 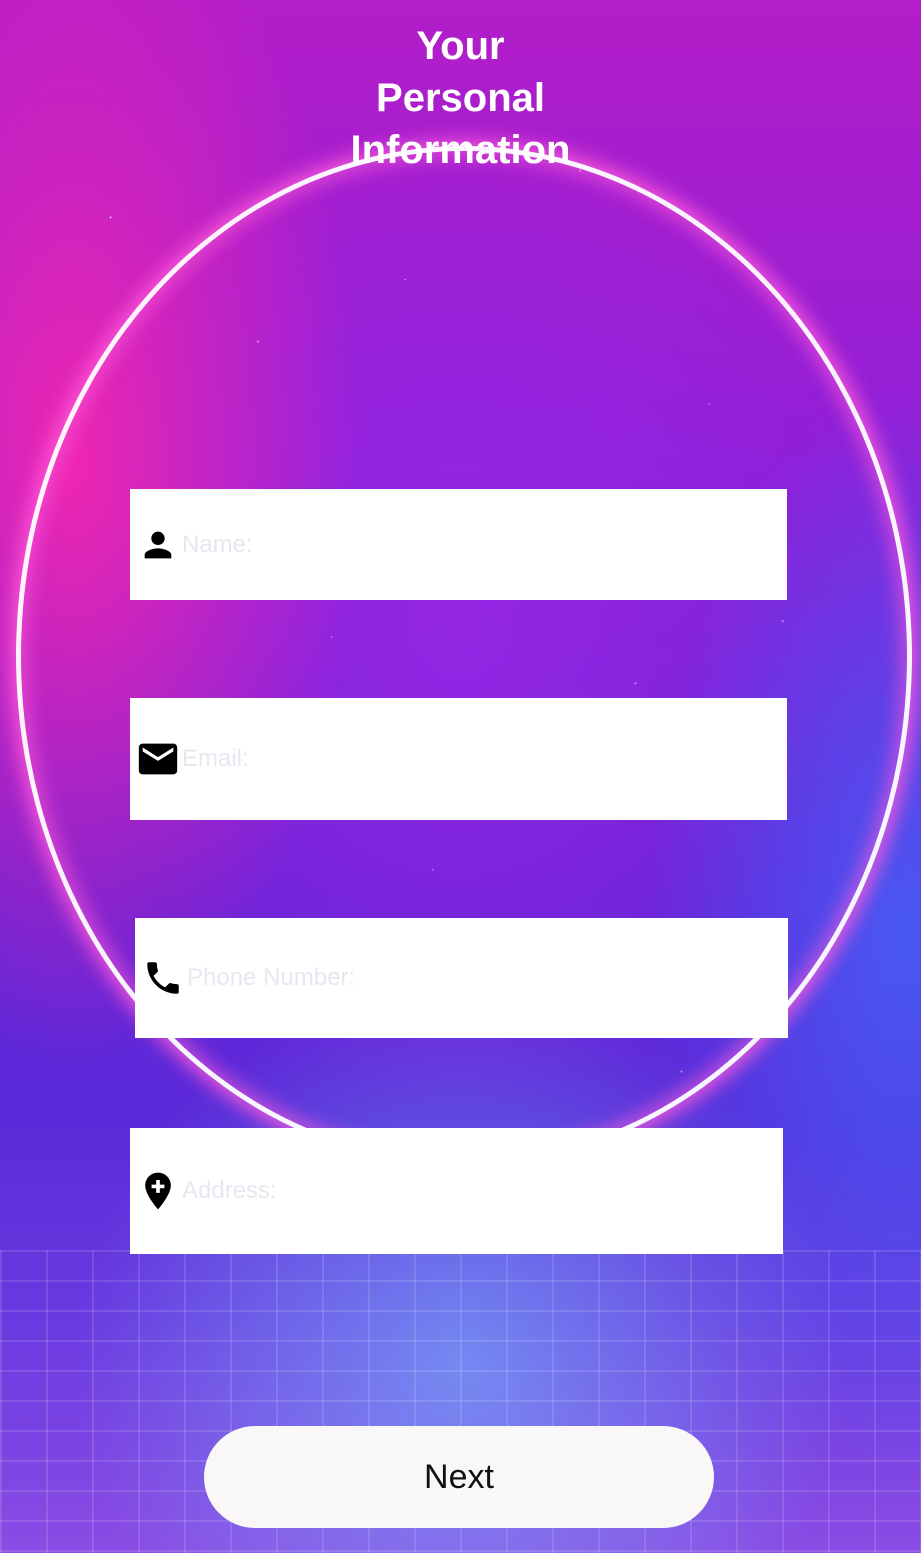 What do you see at coordinates (487, 978) in the screenshot?
I see `phone-input` at bounding box center [487, 978].